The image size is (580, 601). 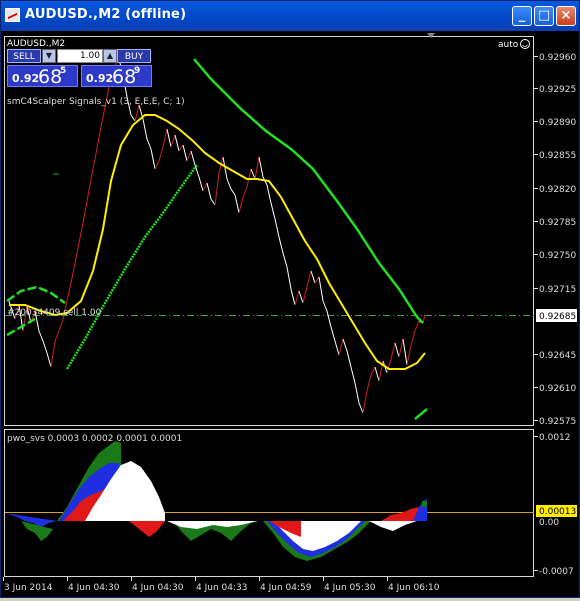 What do you see at coordinates (557, 156) in the screenshot?
I see `price-tick-label: 0.92855` at bounding box center [557, 156].